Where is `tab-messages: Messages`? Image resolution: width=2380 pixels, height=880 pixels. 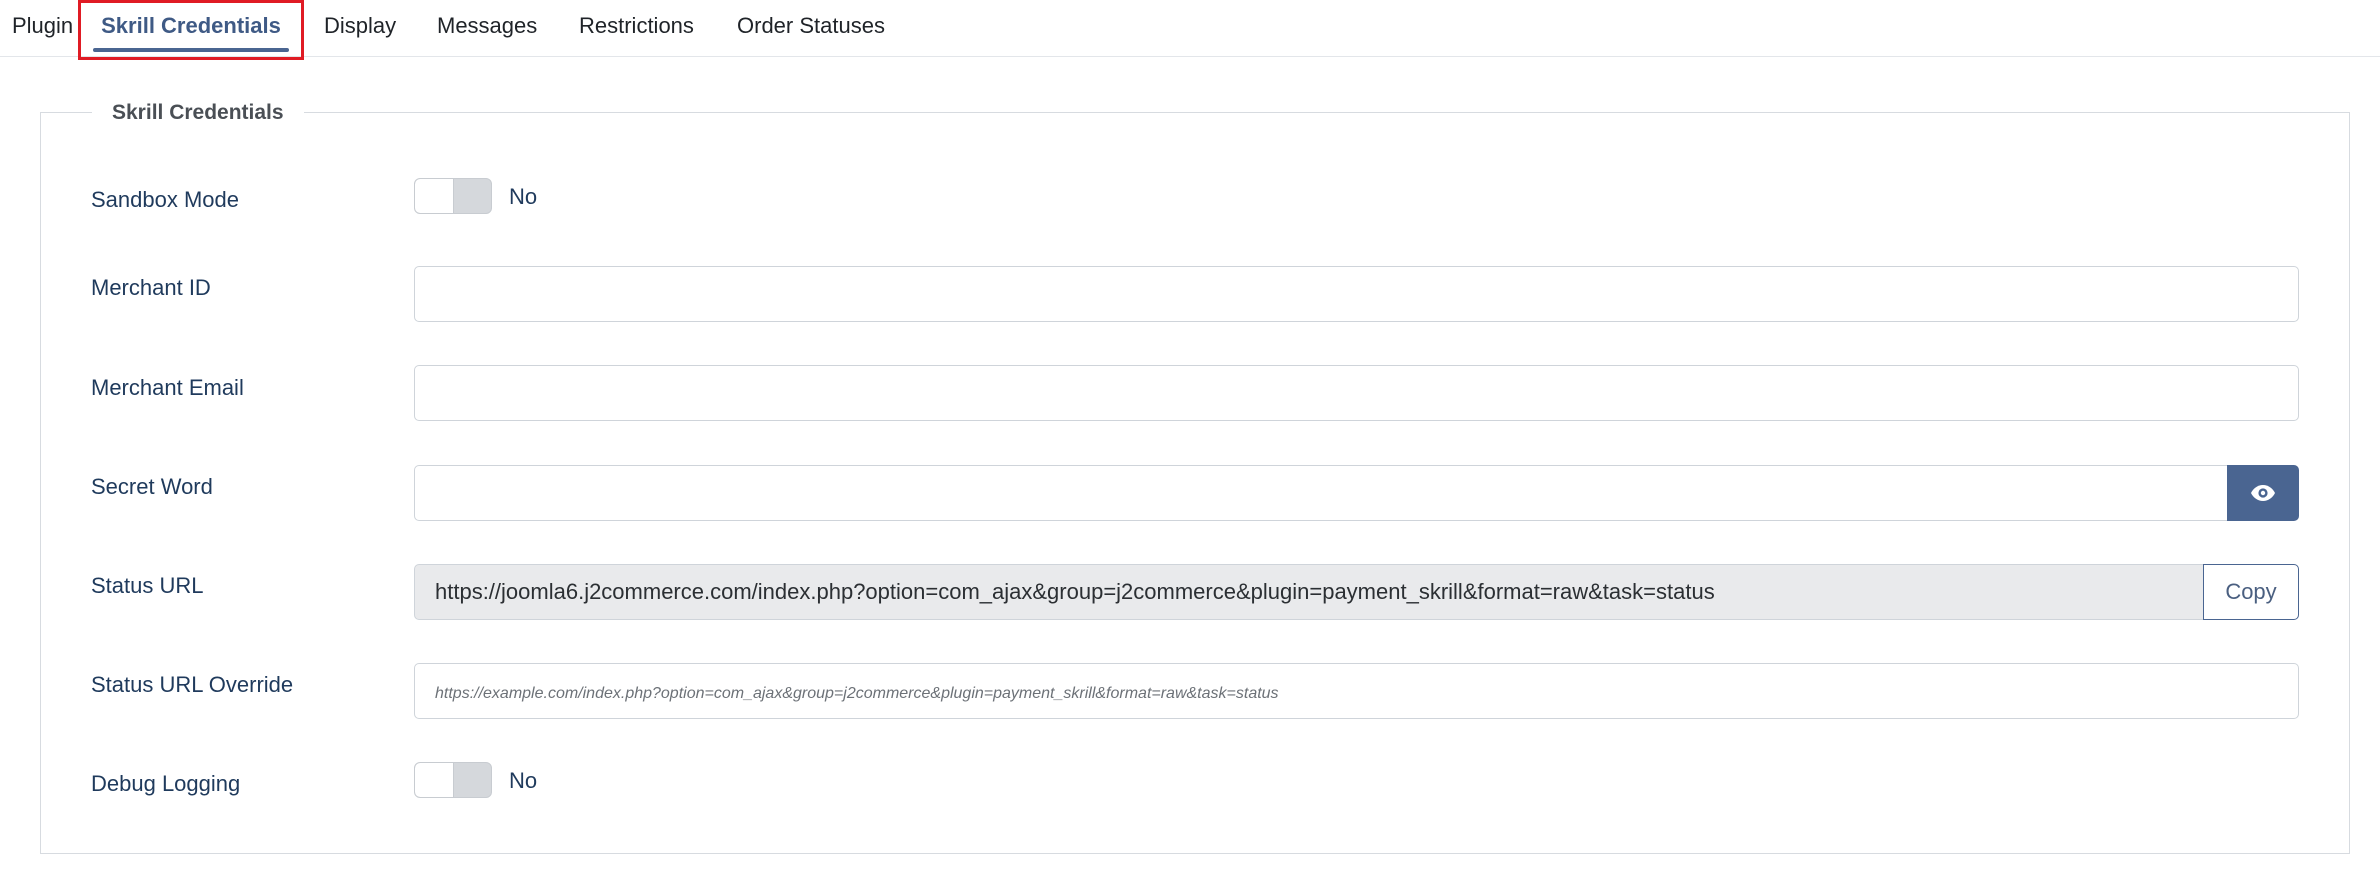
tab-messages: Messages is located at coordinates (487, 26).